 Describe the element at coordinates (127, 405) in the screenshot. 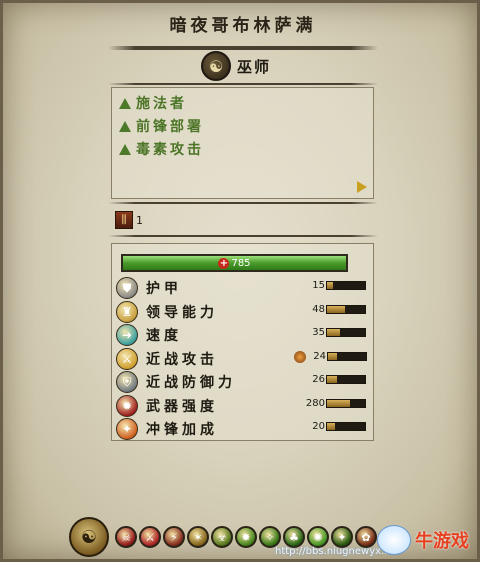

I see `weapon-strength-icon: ✹` at that location.